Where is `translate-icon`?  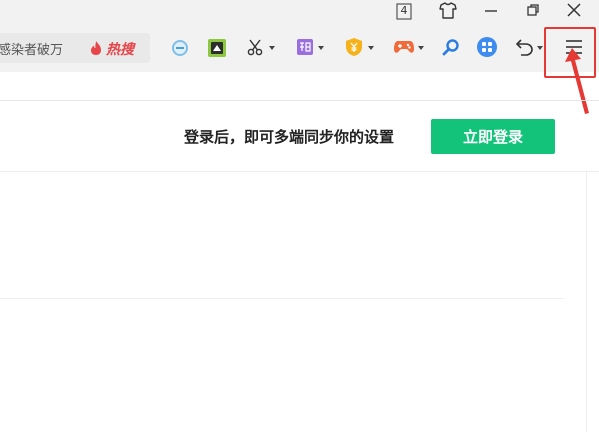
translate-icon is located at coordinates (305, 47).